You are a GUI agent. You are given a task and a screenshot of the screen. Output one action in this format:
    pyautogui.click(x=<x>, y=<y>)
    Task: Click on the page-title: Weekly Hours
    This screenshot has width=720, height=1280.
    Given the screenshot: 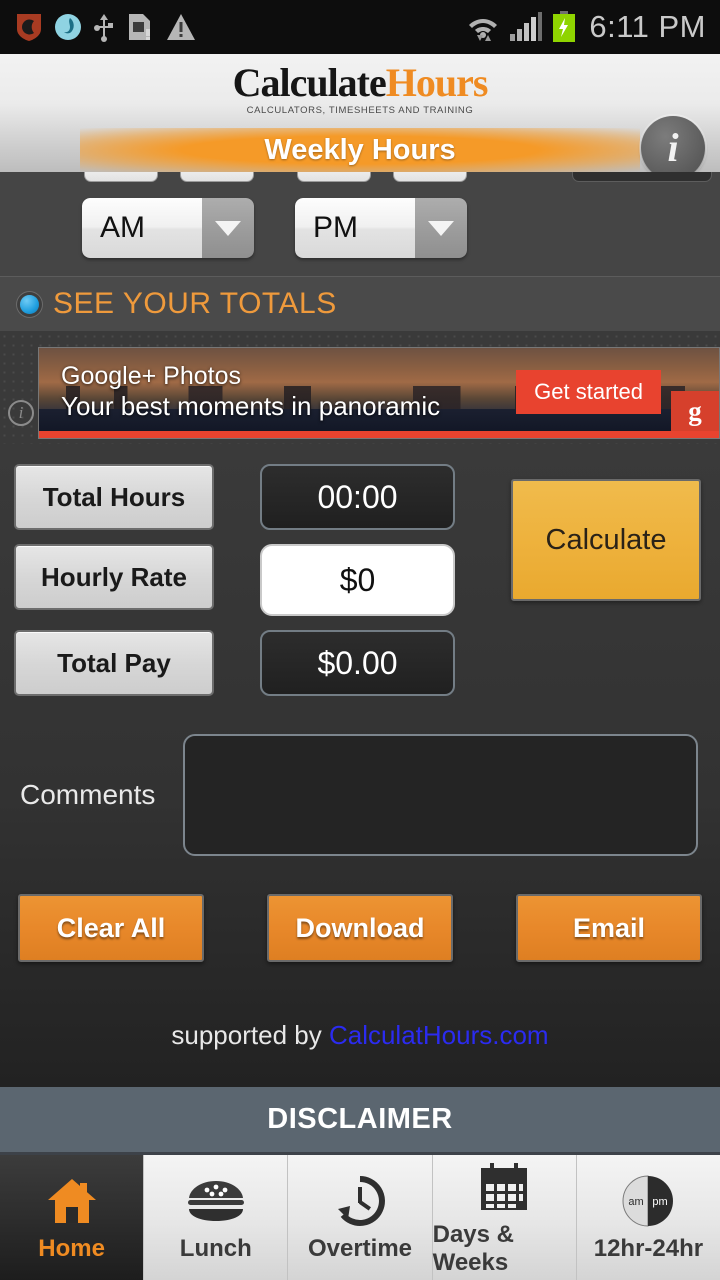 What is the action you would take?
    pyautogui.click(x=360, y=149)
    